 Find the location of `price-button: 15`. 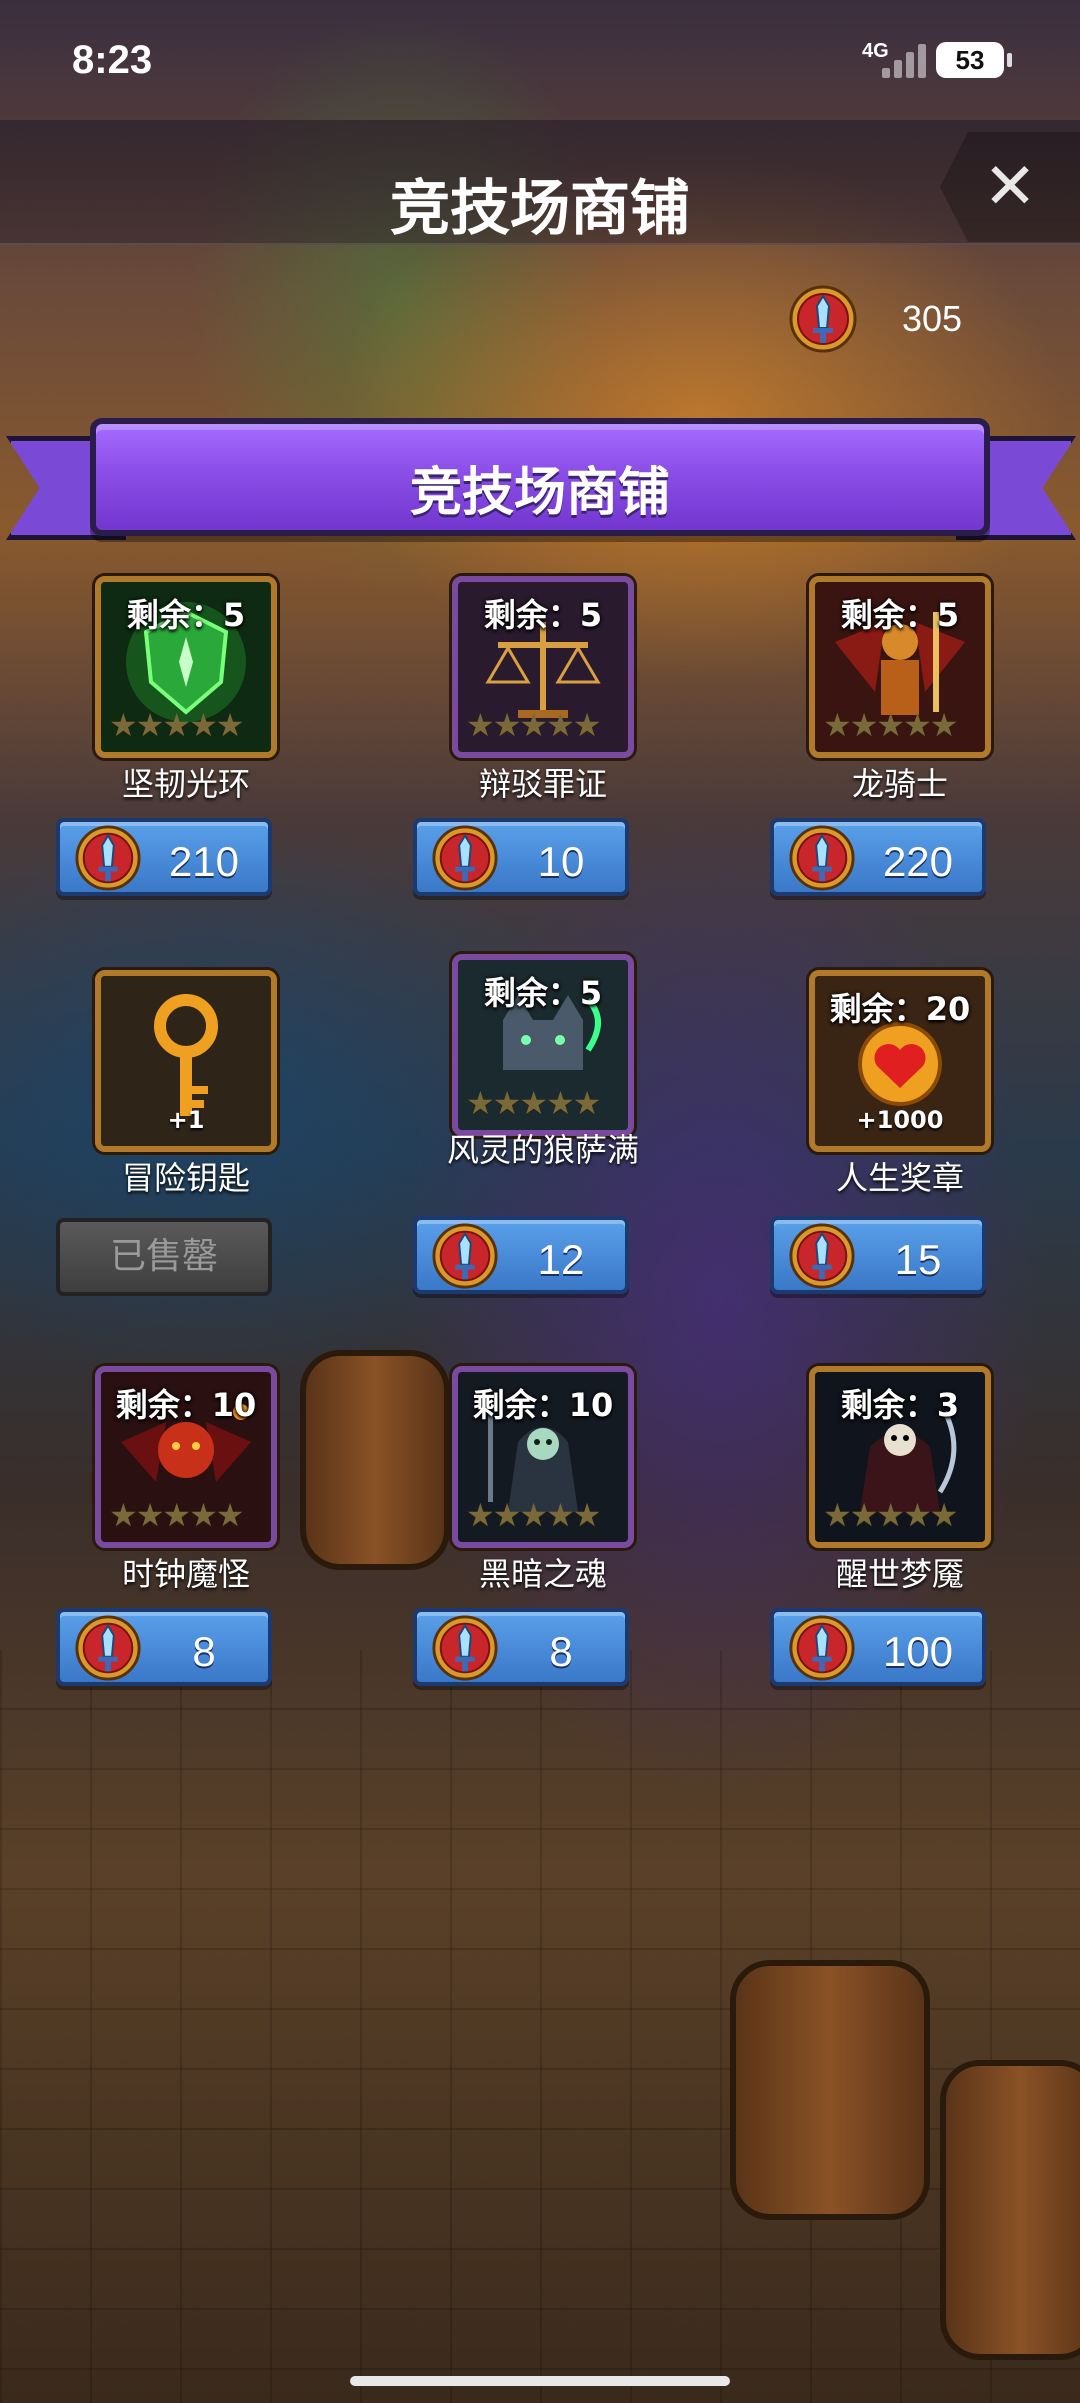

price-button: 15 is located at coordinates (878, 1255).